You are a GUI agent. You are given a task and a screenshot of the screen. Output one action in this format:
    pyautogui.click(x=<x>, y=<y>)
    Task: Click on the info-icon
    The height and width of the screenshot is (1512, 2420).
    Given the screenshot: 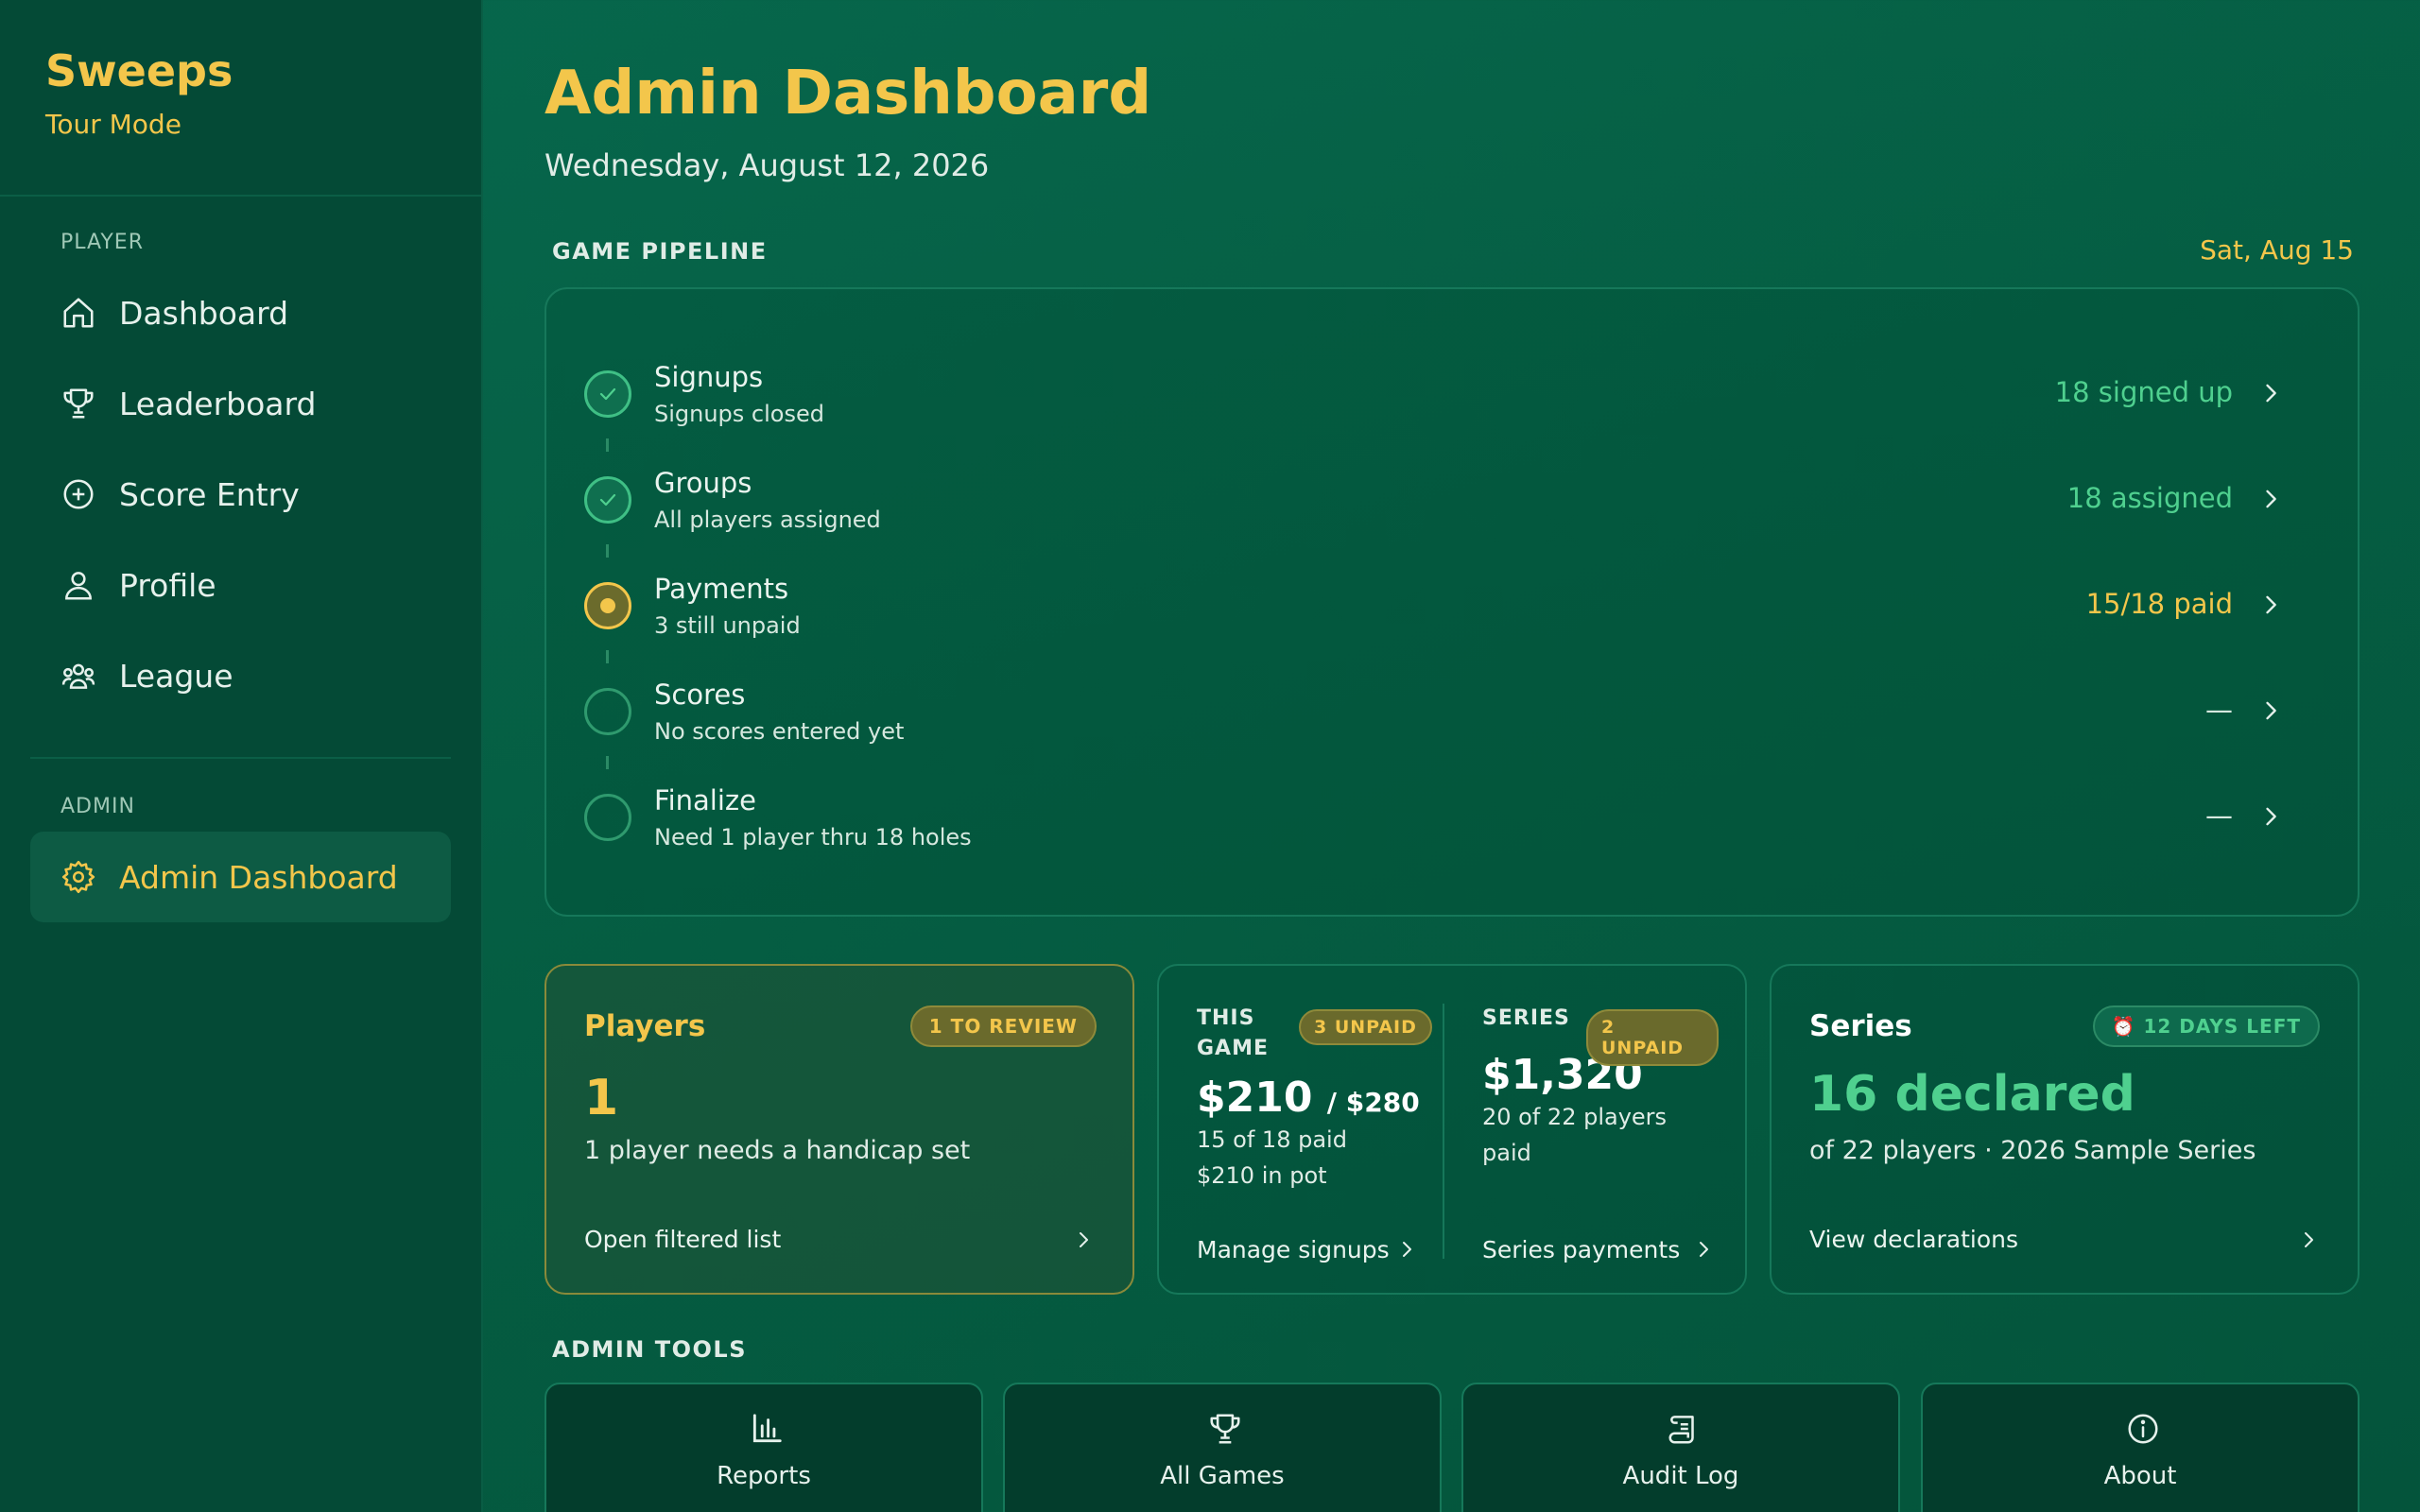 What is the action you would take?
    pyautogui.click(x=2143, y=1429)
    